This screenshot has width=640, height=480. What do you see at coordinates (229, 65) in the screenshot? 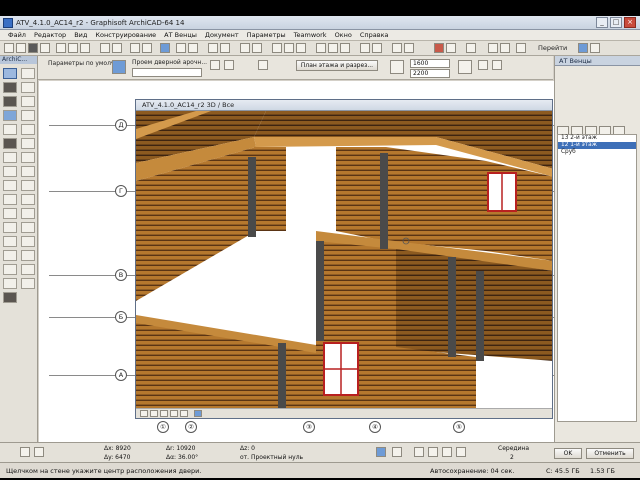
I see `orientation-icon` at bounding box center [229, 65].